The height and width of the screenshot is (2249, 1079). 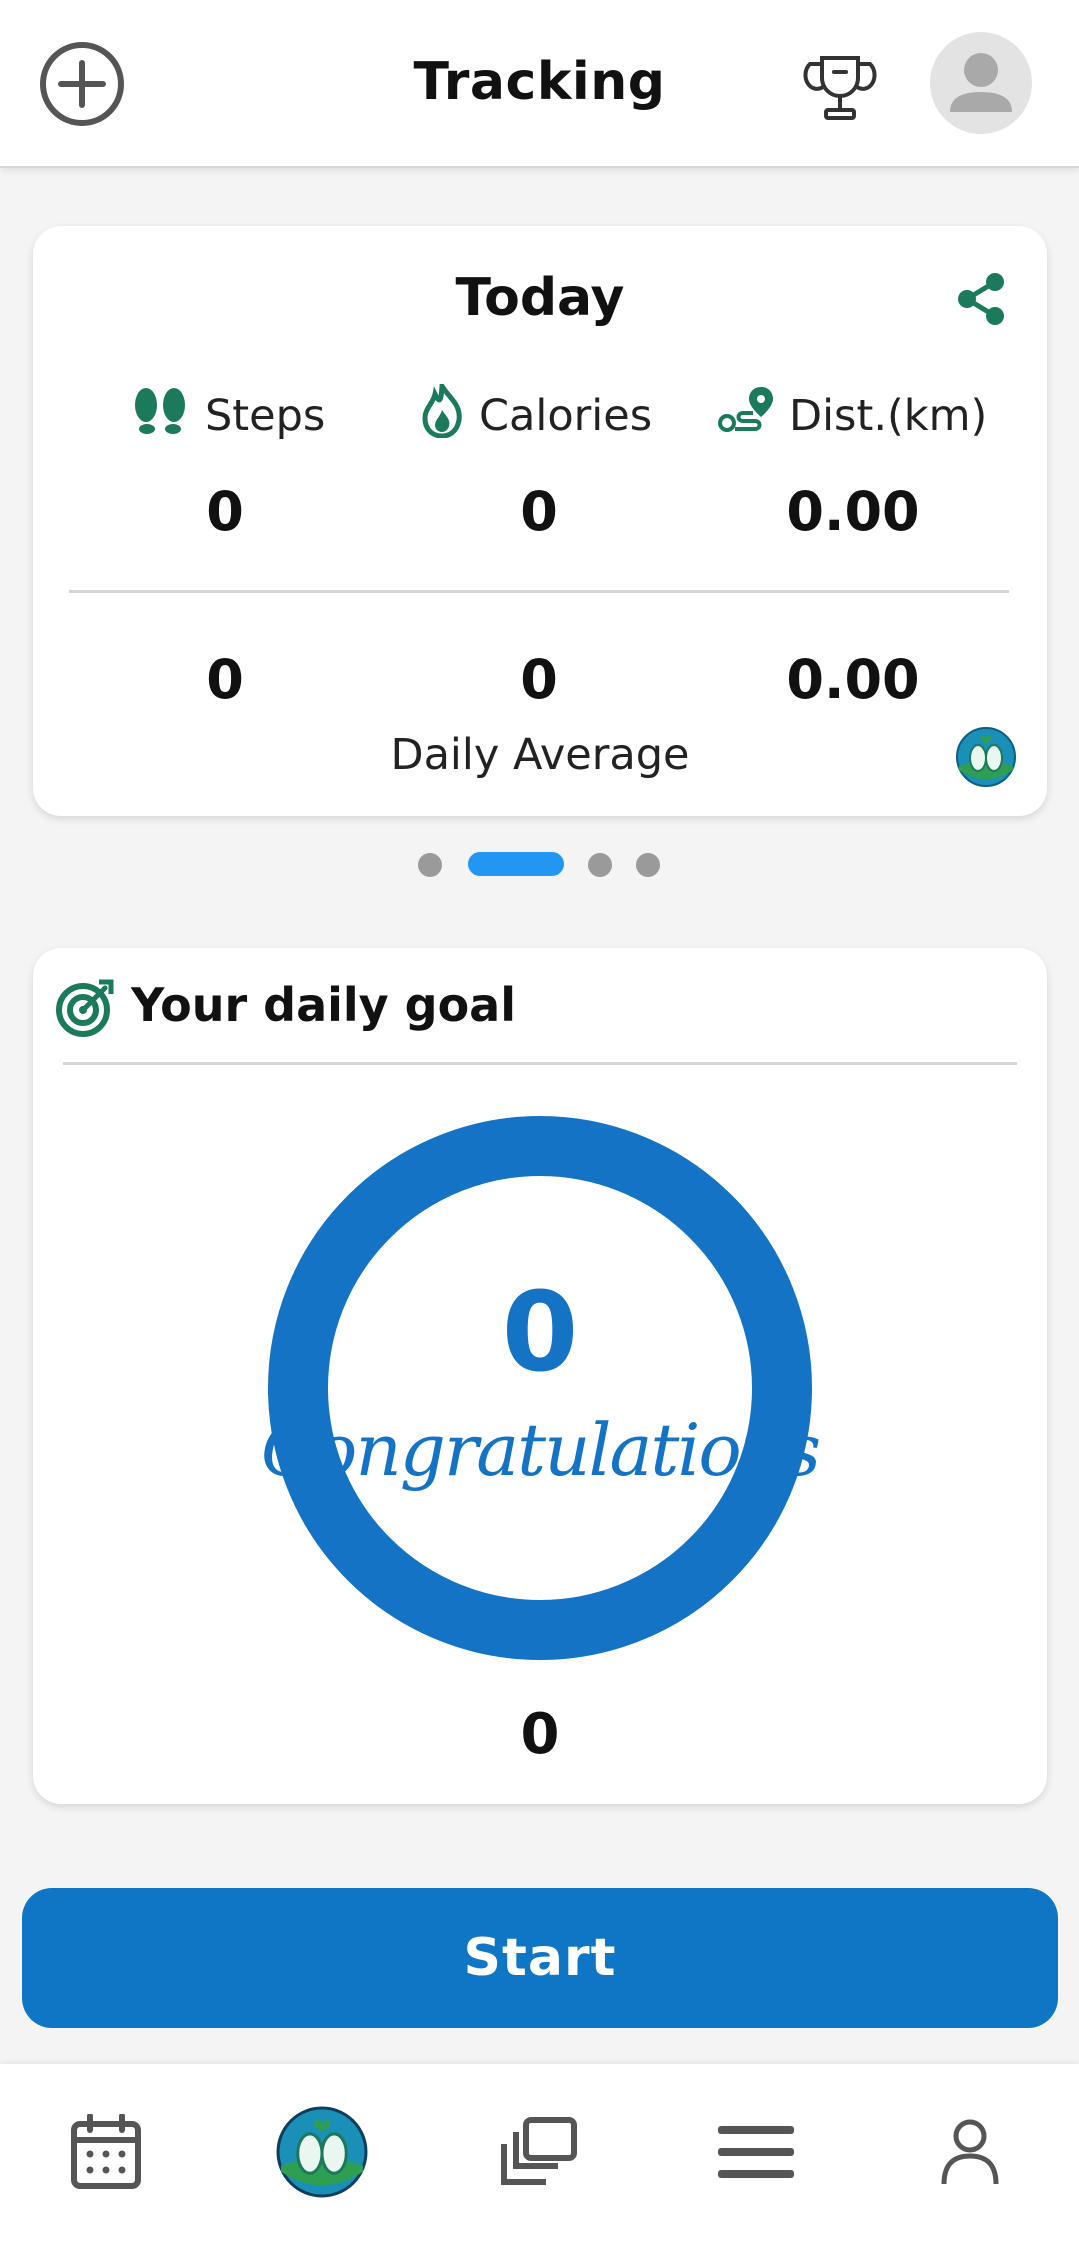 What do you see at coordinates (167, 416) in the screenshot?
I see `footprints-icon` at bounding box center [167, 416].